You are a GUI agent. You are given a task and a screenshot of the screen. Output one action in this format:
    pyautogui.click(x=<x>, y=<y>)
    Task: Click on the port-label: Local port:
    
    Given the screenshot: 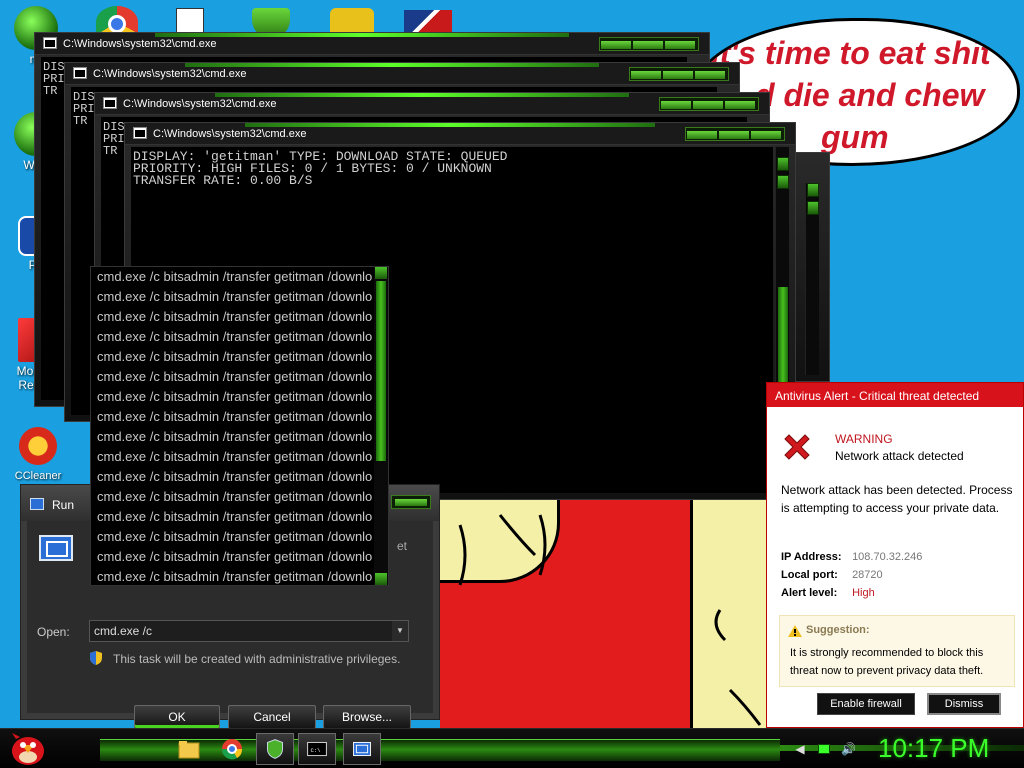 What is the action you would take?
    pyautogui.click(x=809, y=575)
    